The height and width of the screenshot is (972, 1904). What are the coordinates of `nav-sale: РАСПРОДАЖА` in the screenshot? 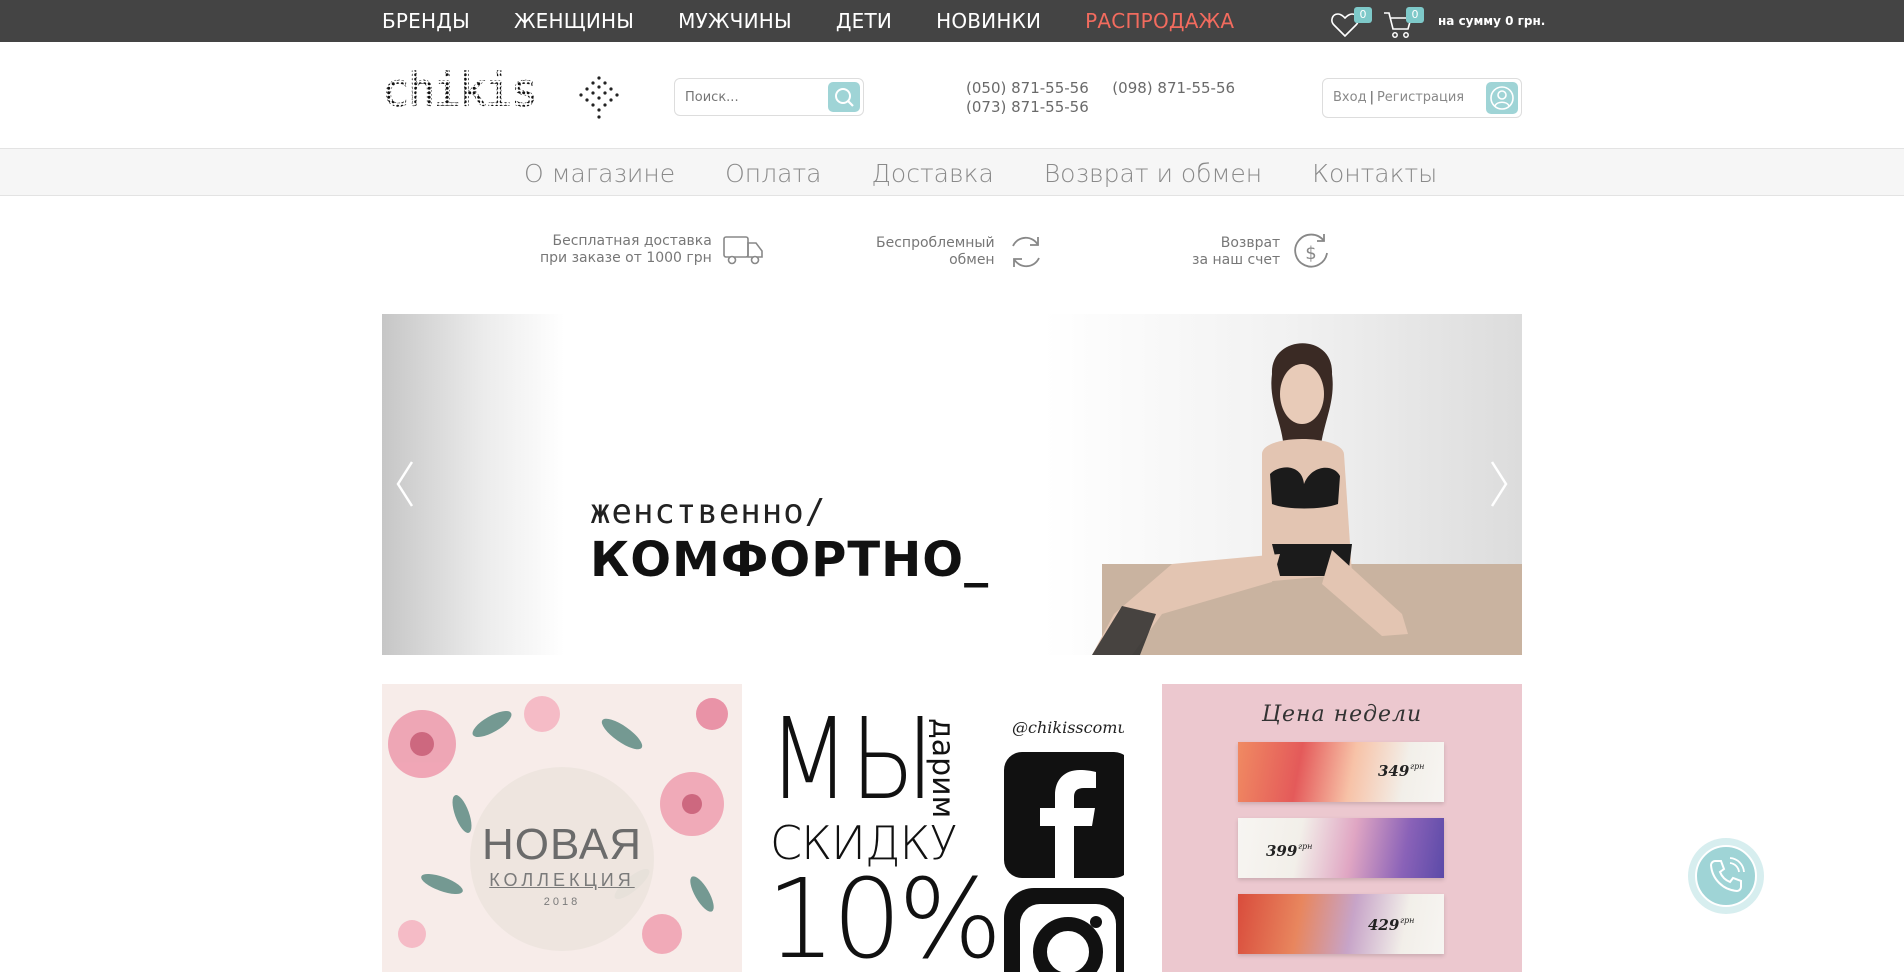 It's located at (1159, 21).